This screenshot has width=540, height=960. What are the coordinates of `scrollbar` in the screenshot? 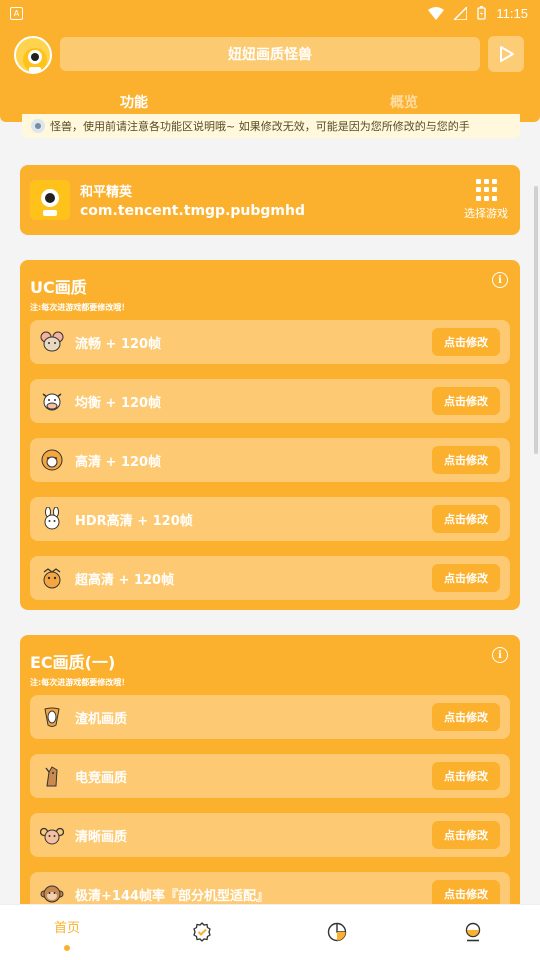 It's located at (536, 320).